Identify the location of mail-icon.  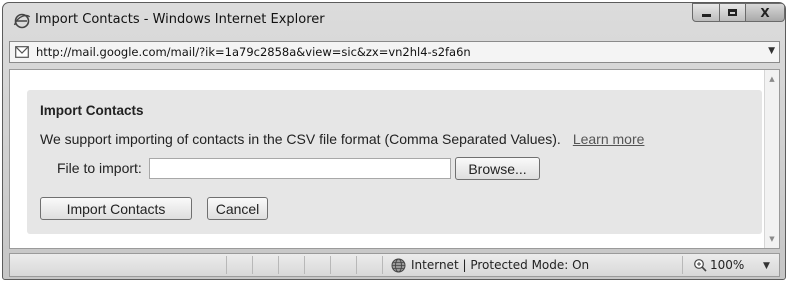
(22, 52).